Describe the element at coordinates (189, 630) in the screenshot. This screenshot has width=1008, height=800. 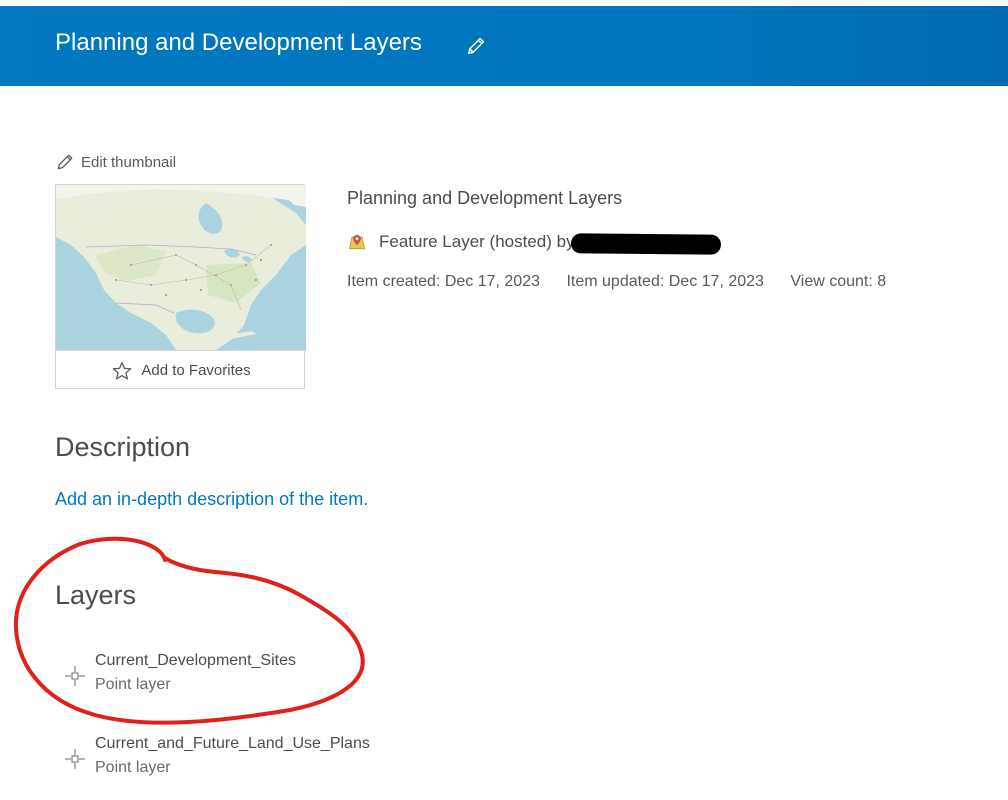
I see `red-annotation-circle` at that location.